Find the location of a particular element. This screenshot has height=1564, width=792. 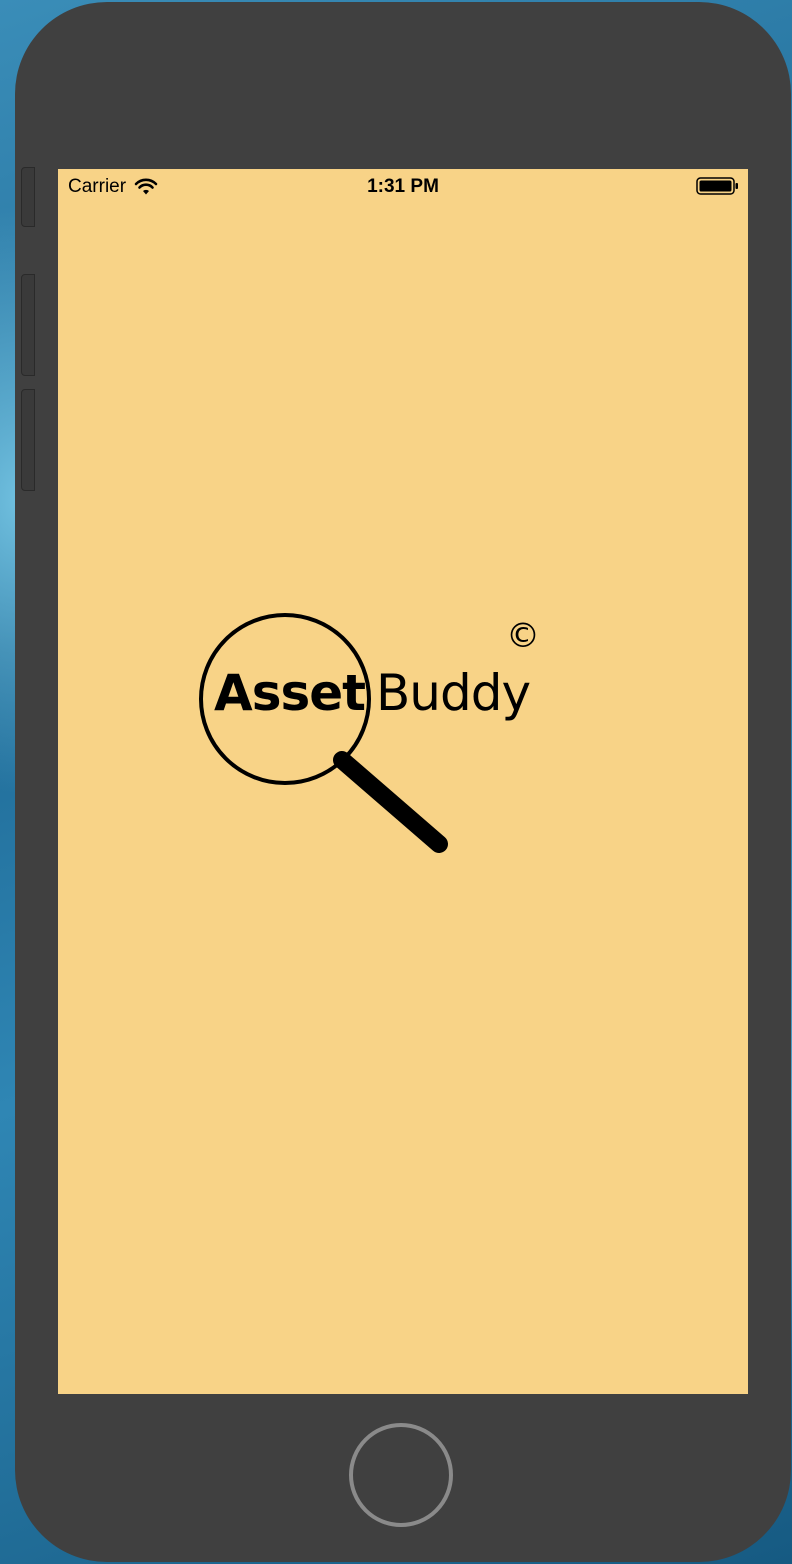

assetbuddy-logo: Asset Buddy © is located at coordinates (376, 737).